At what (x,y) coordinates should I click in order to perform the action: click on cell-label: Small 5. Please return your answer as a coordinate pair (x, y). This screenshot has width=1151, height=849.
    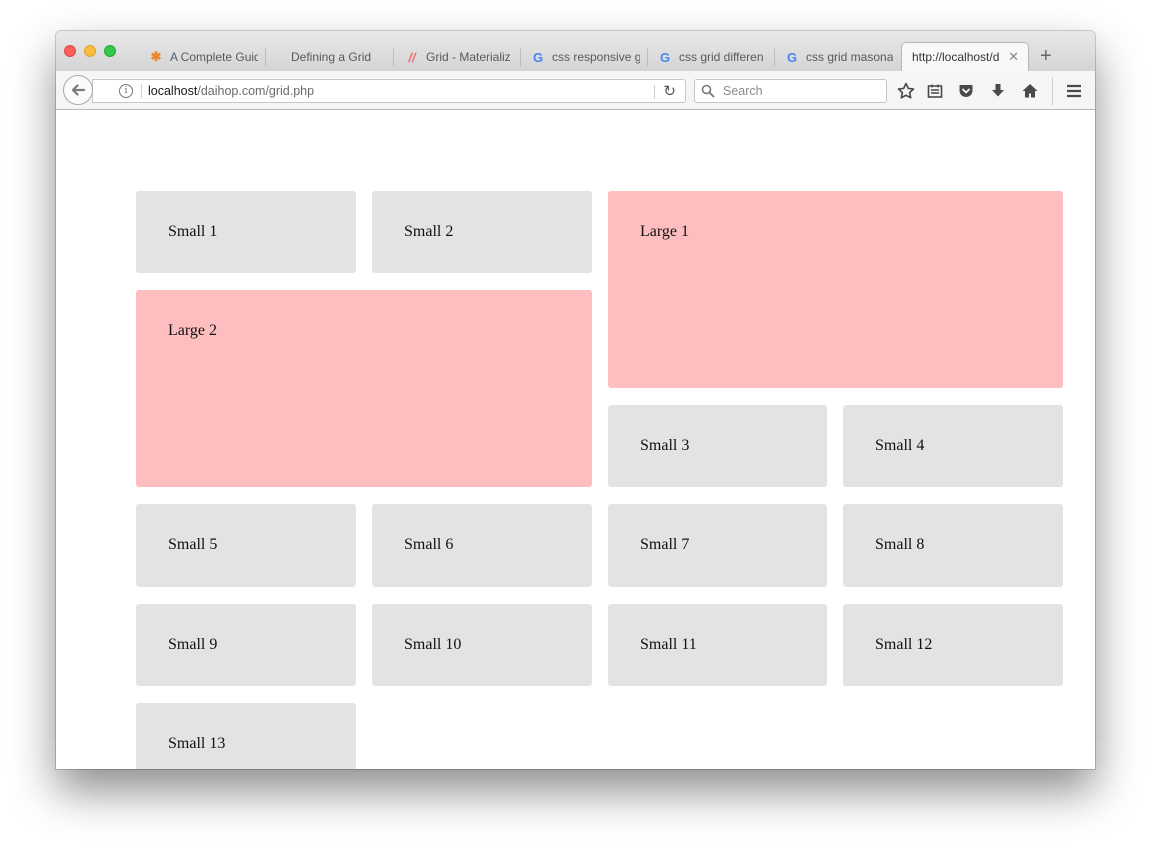
    Looking at the image, I should click on (193, 544).